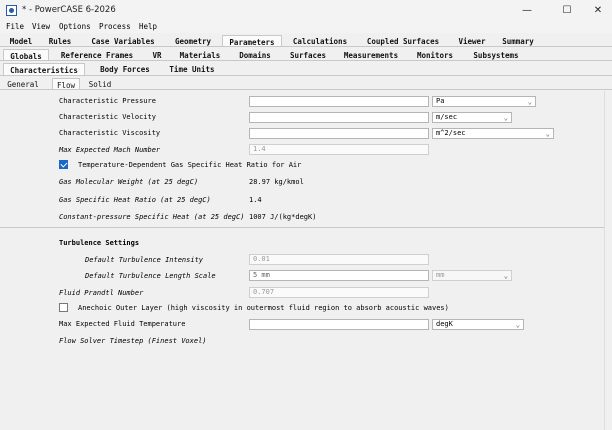 The height and width of the screenshot is (430, 612). What do you see at coordinates (11, 10) in the screenshot?
I see `app-icon` at bounding box center [11, 10].